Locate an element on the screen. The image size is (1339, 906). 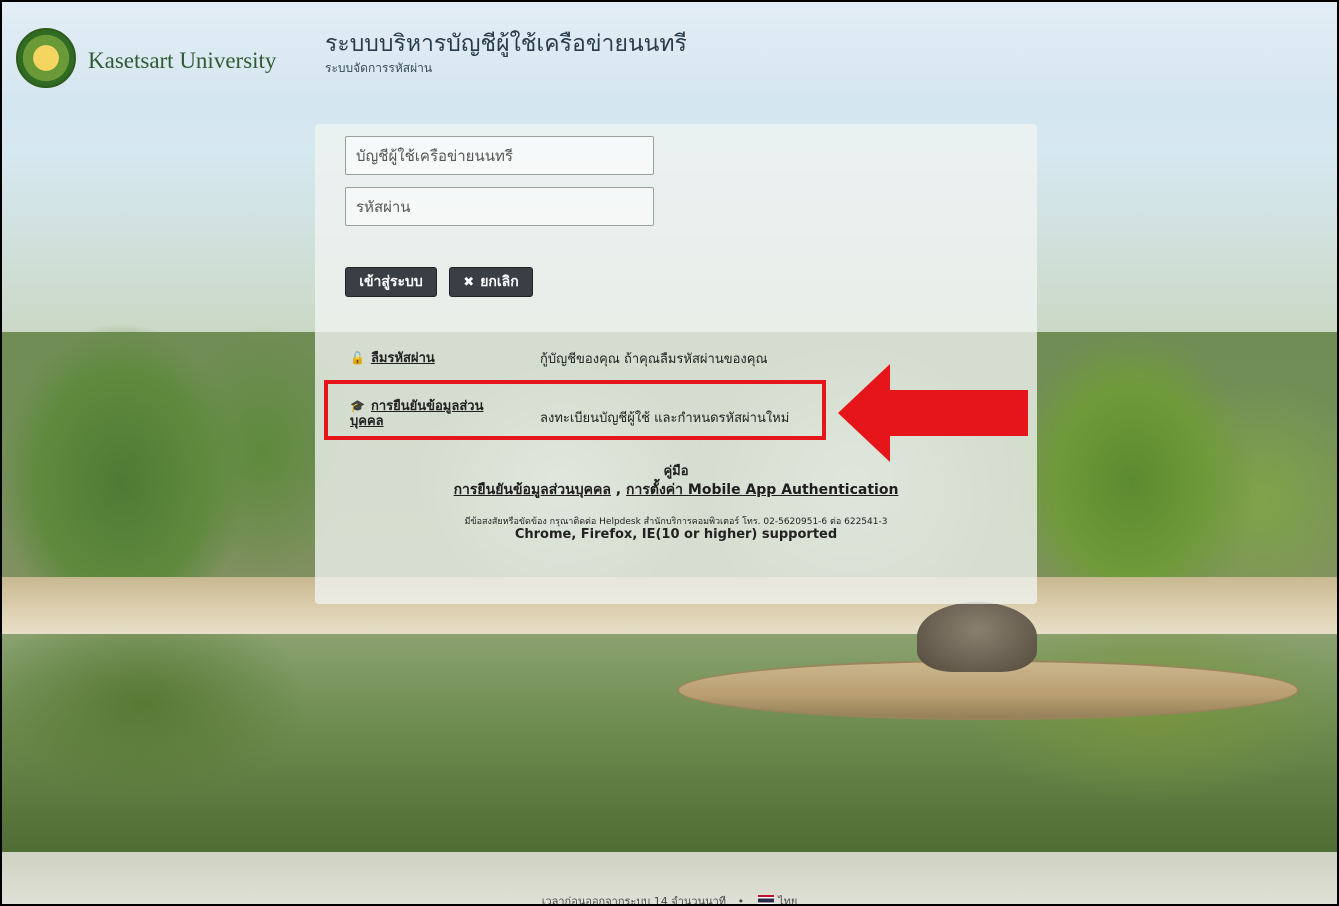
forgot-password-row: 🔓 ลืมรหัสผ่าน is located at coordinates (392, 357).